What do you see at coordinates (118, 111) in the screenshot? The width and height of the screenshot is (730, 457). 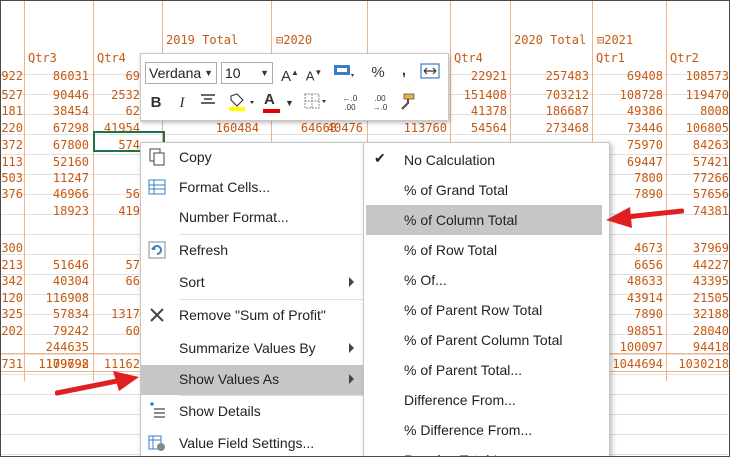 I see `value-cell: 62` at bounding box center [118, 111].